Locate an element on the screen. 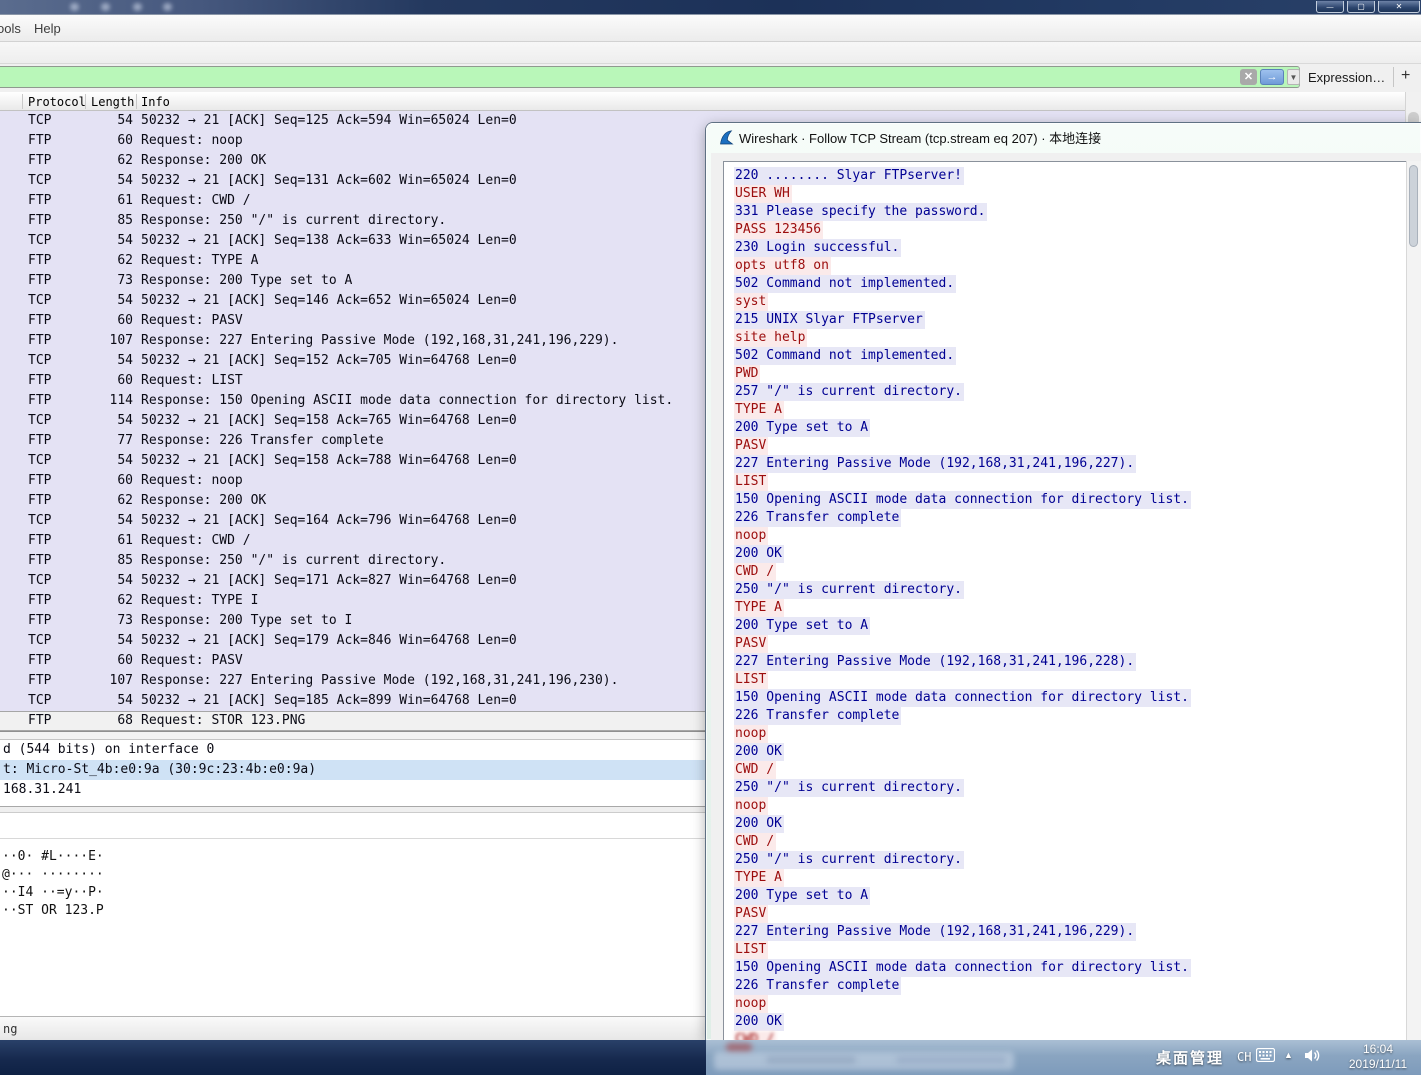 Image resolution: width=1421 pixels, height=1075 pixels. stream-line-client: noop is located at coordinates (1070, 536).